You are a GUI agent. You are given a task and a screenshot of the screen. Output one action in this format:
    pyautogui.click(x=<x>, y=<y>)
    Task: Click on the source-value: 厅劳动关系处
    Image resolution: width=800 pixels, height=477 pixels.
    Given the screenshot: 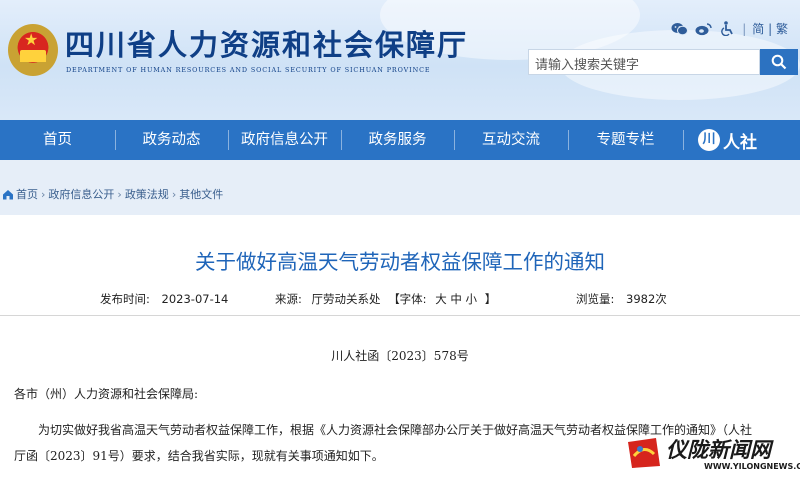 What is the action you would take?
    pyautogui.click(x=346, y=299)
    